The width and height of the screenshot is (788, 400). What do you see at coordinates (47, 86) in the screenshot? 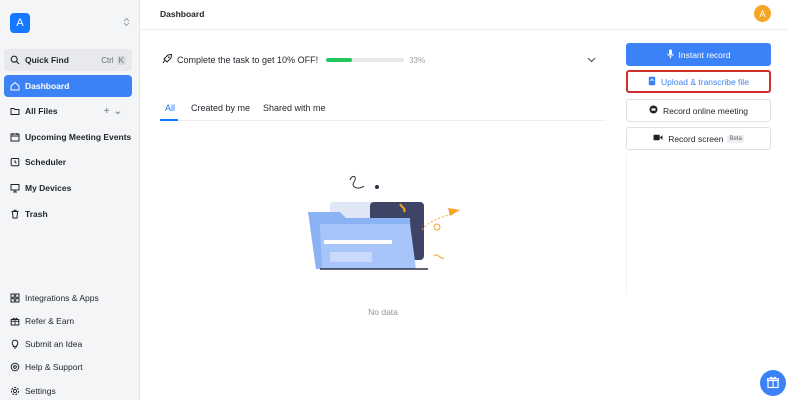
I see `sidebar-item-label: Dashboard` at bounding box center [47, 86].